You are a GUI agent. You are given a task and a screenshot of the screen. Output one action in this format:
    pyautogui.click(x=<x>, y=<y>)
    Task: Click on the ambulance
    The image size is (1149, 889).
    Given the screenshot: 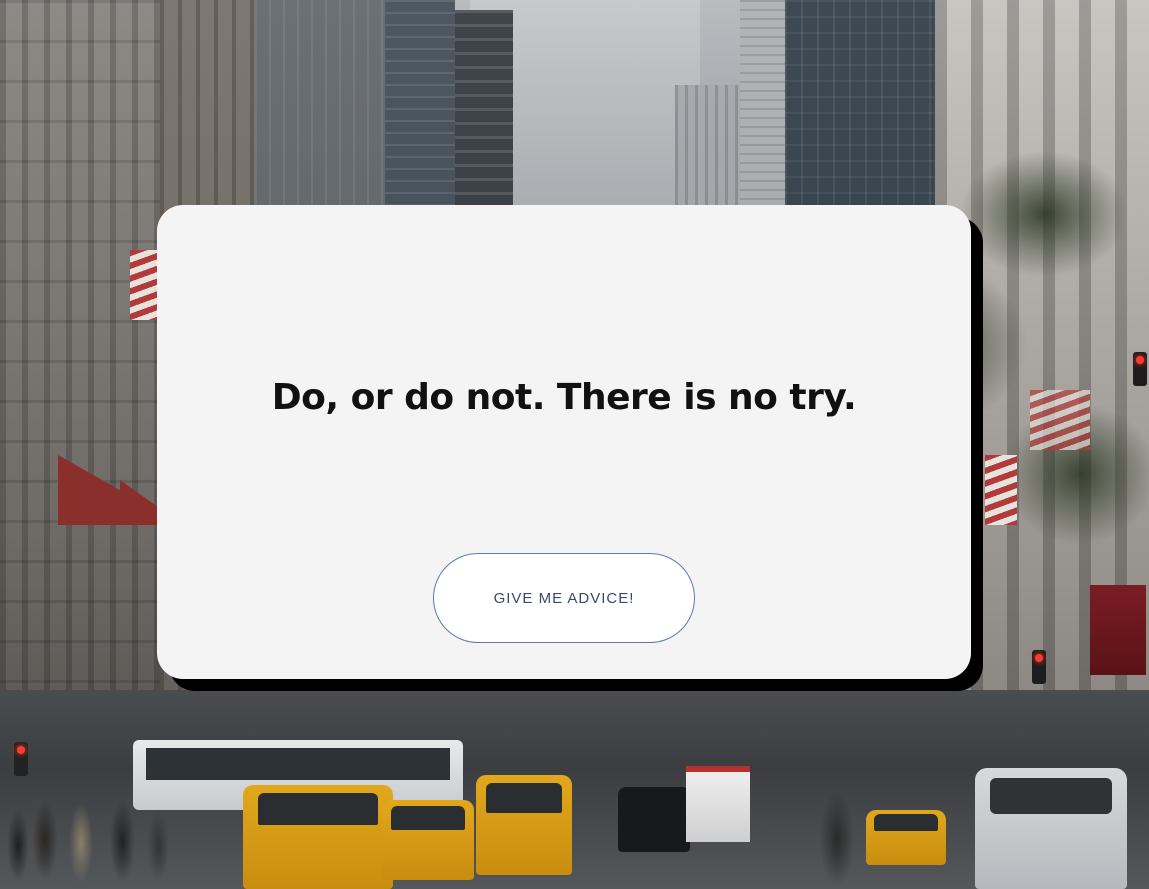 What is the action you would take?
    pyautogui.click(x=718, y=804)
    